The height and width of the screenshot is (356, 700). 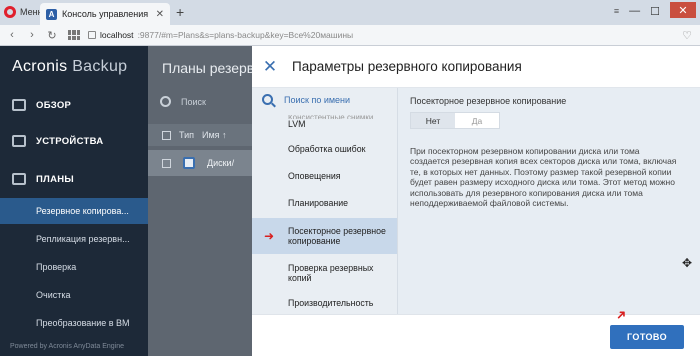 I want to click on minimize-button: —, so click(x=634, y=11).